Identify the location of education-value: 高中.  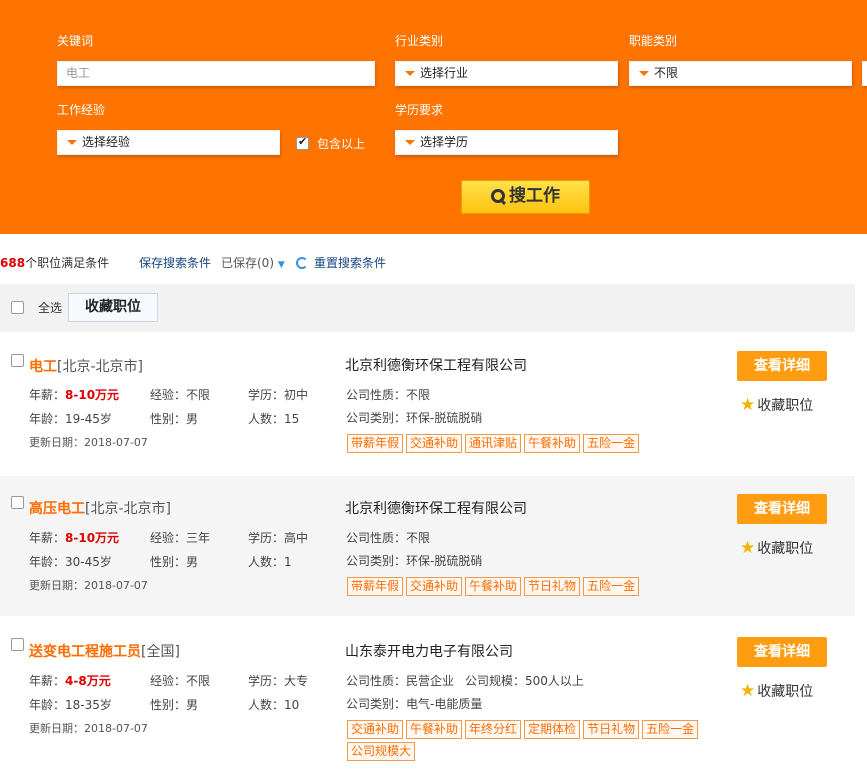
(296, 538).